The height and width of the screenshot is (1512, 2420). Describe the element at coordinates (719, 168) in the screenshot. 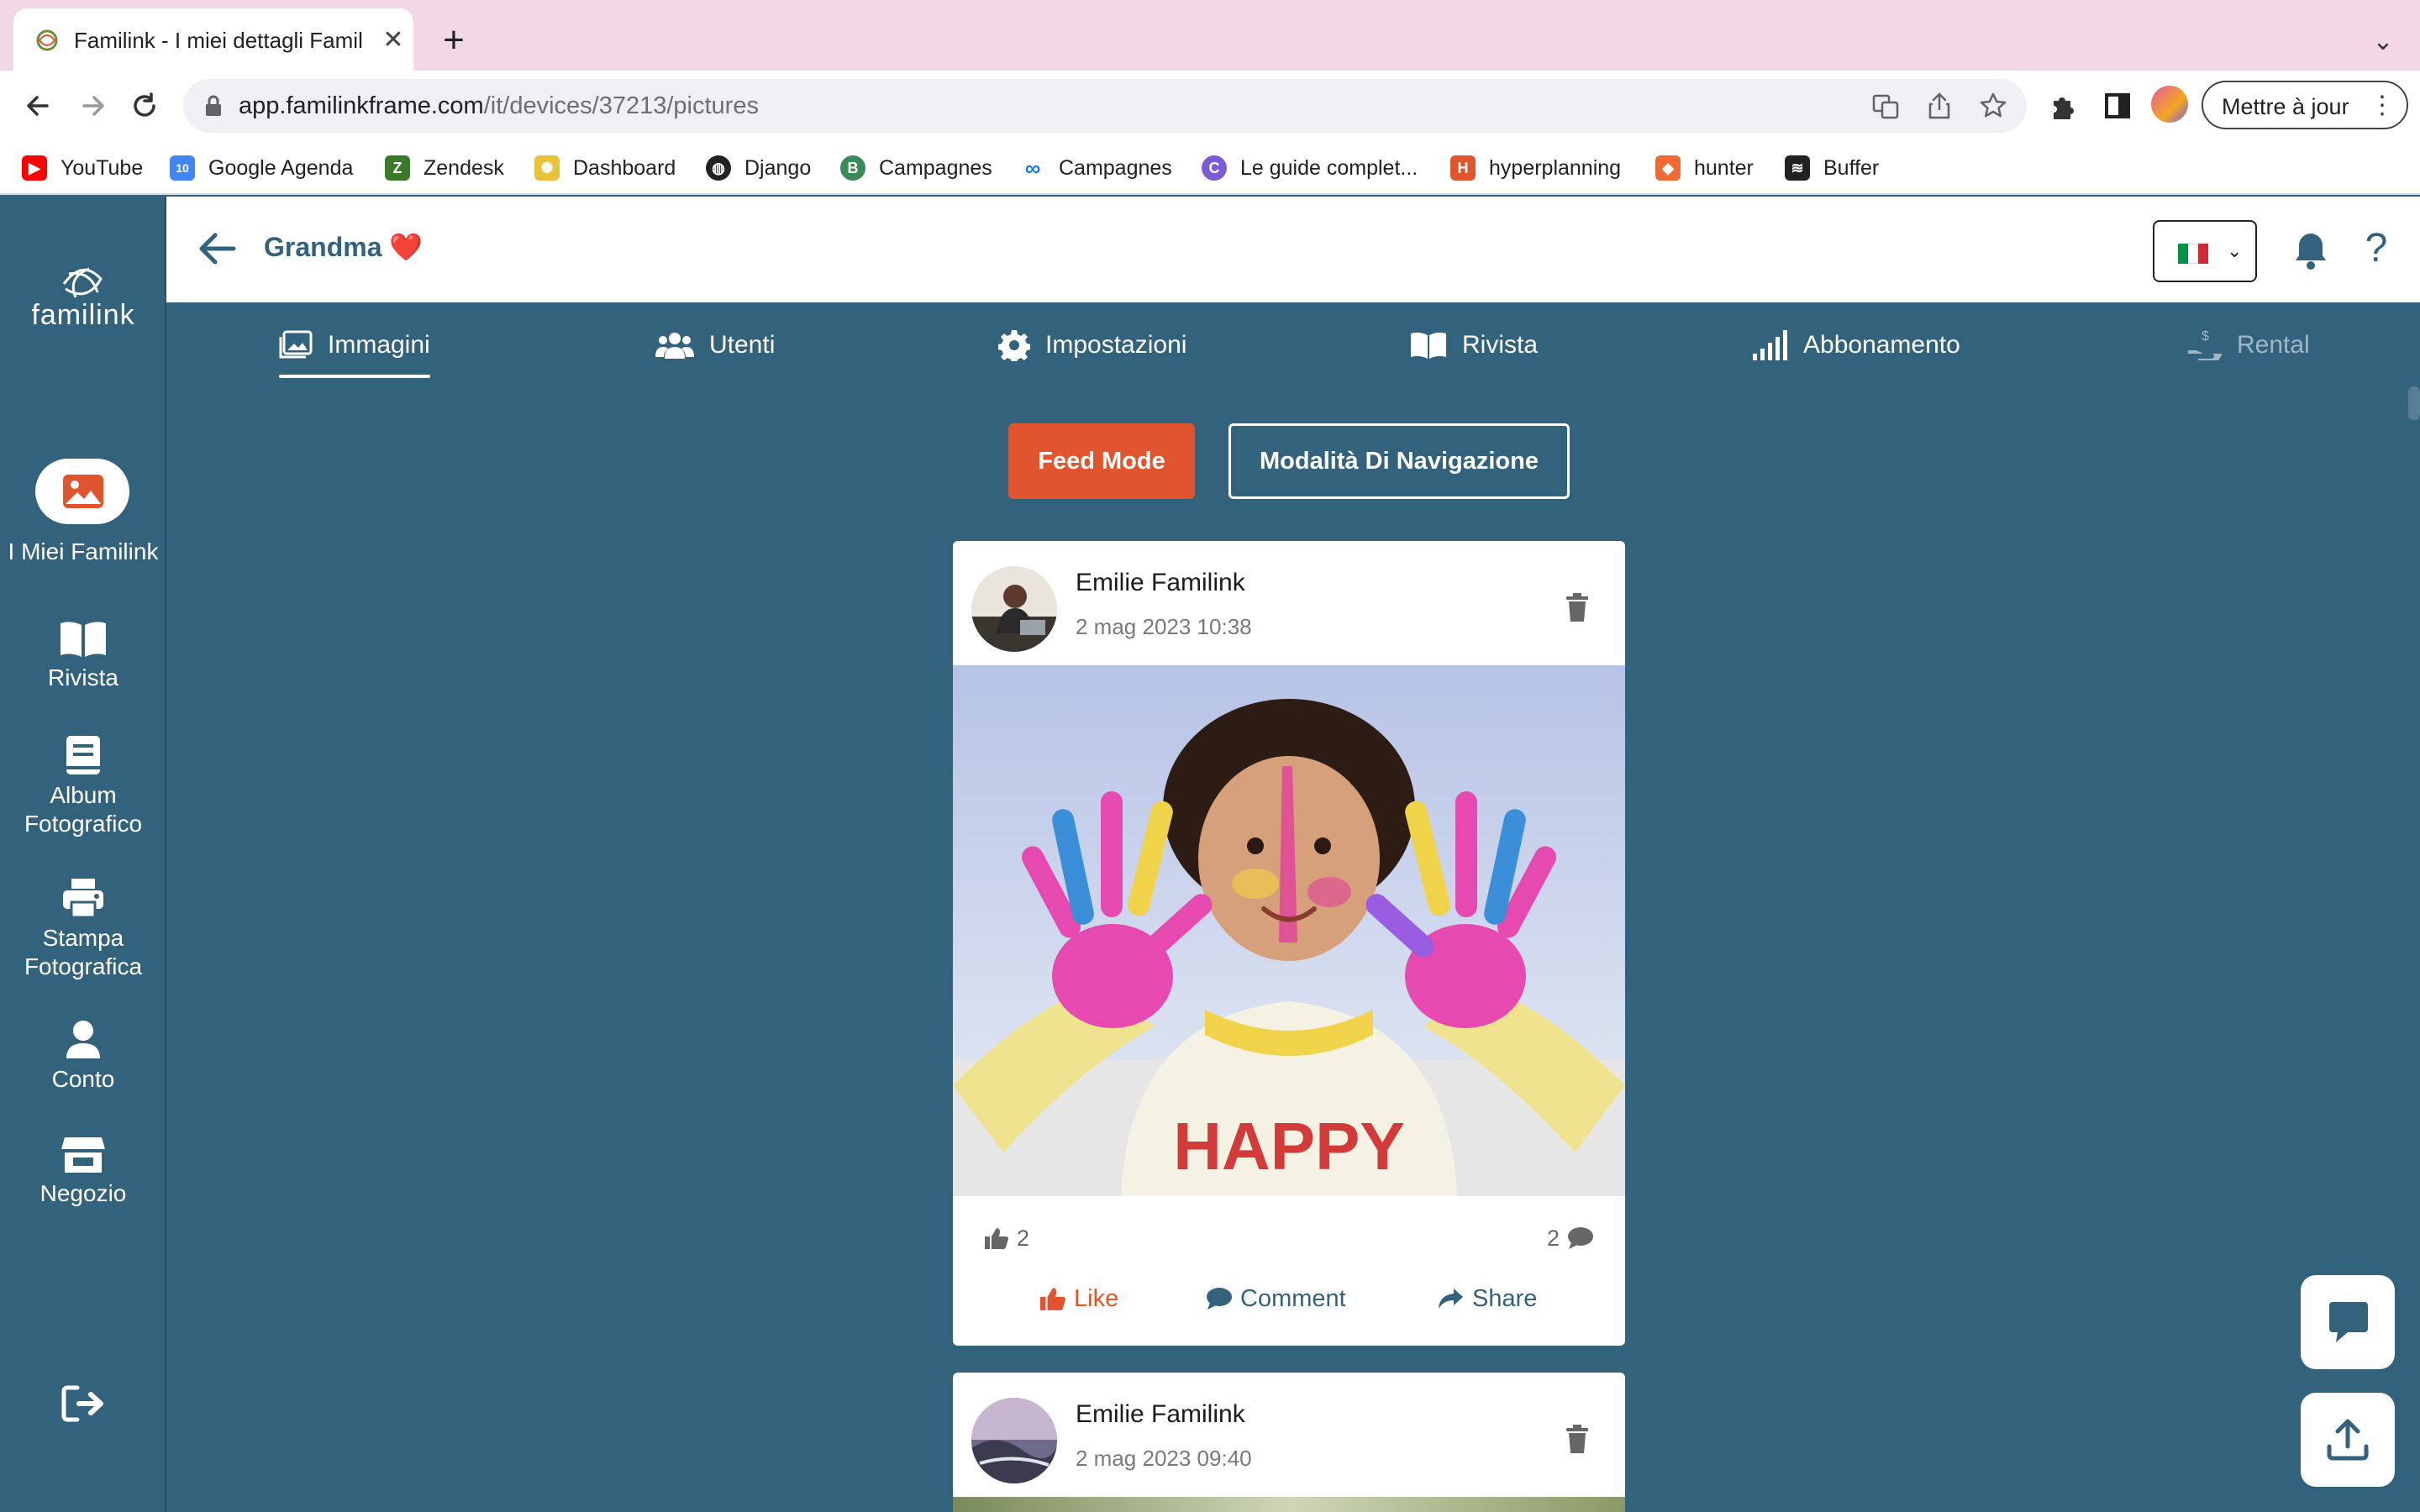

I see `globe-icon: ◍` at that location.